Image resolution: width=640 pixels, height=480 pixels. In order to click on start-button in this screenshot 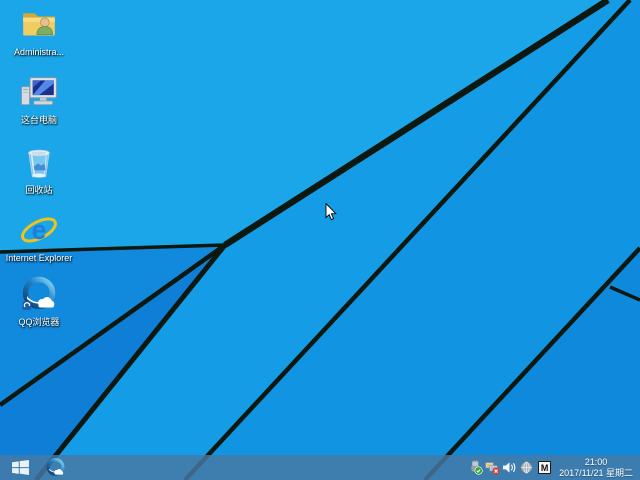, I will do `click(20, 467)`.